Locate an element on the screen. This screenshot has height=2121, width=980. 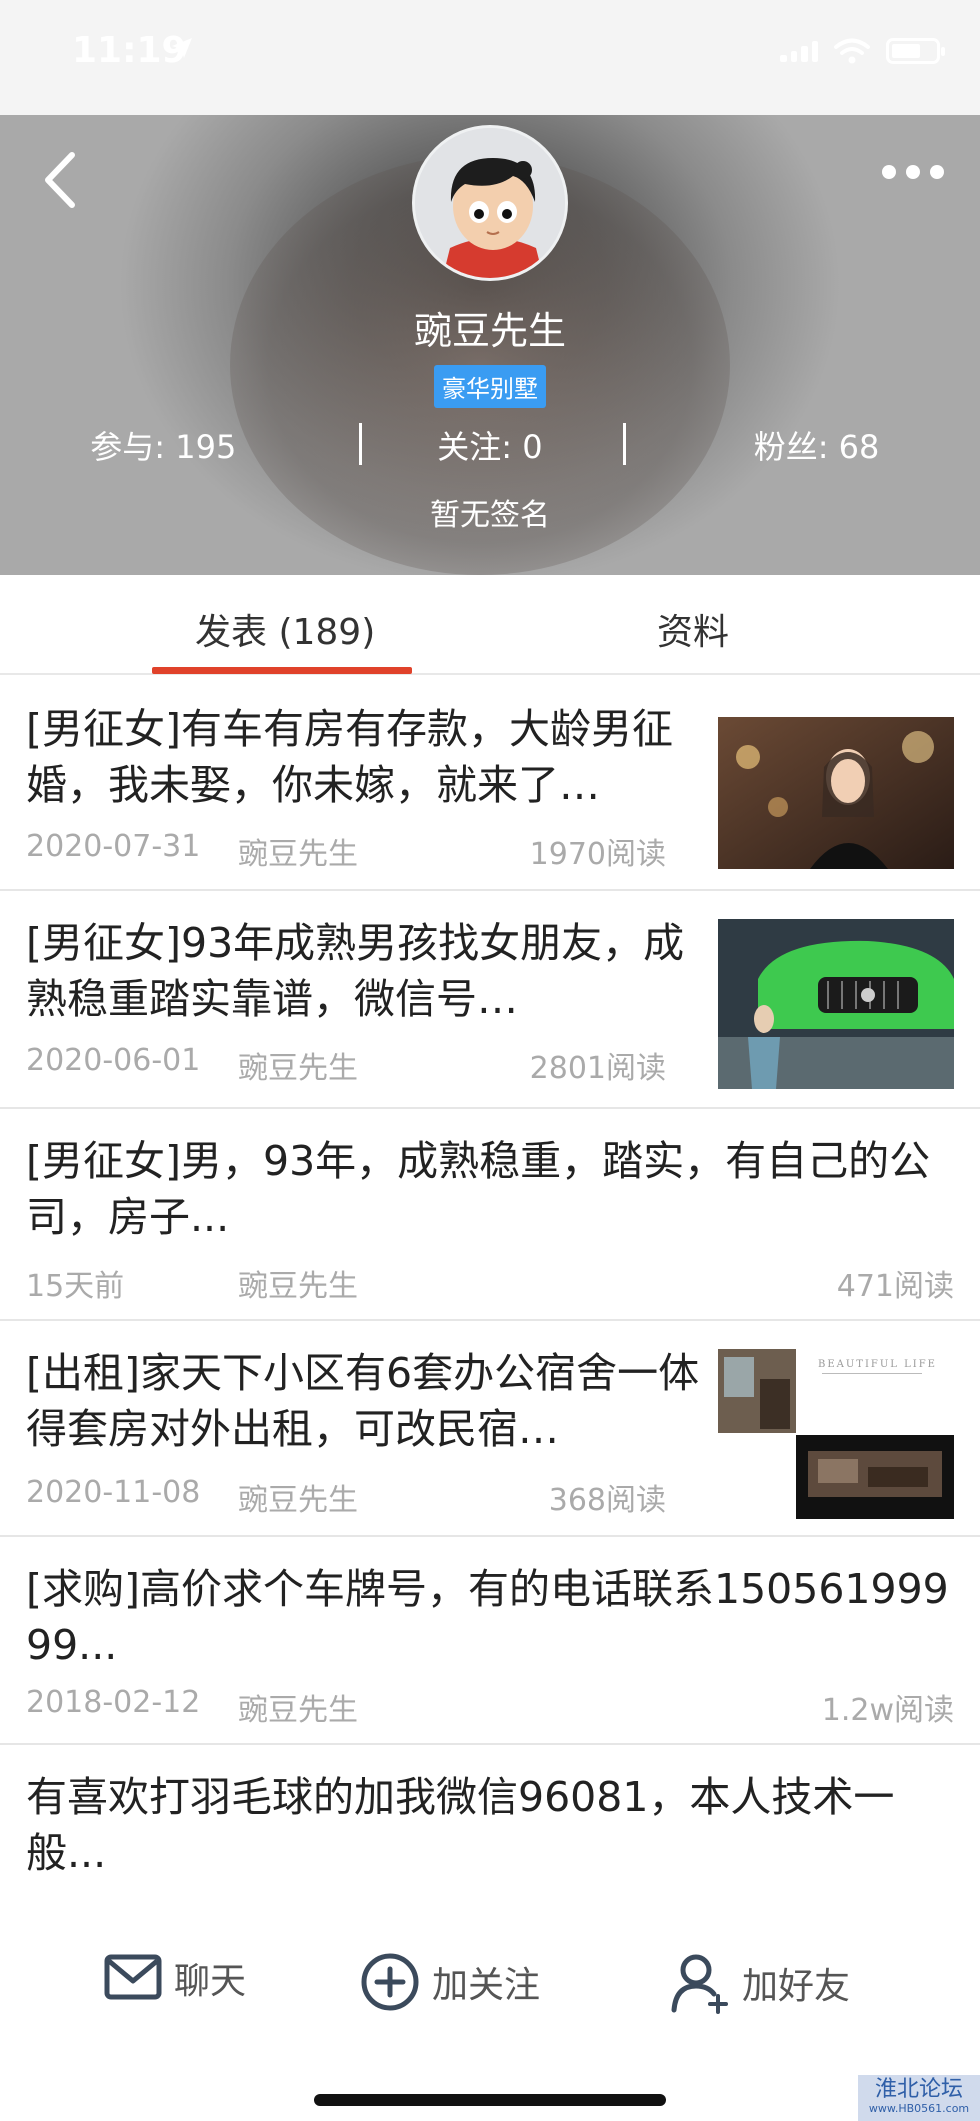
profile-stats: 参与: 195 关注: 0 粉丝: 68 is located at coordinates (490, 445).